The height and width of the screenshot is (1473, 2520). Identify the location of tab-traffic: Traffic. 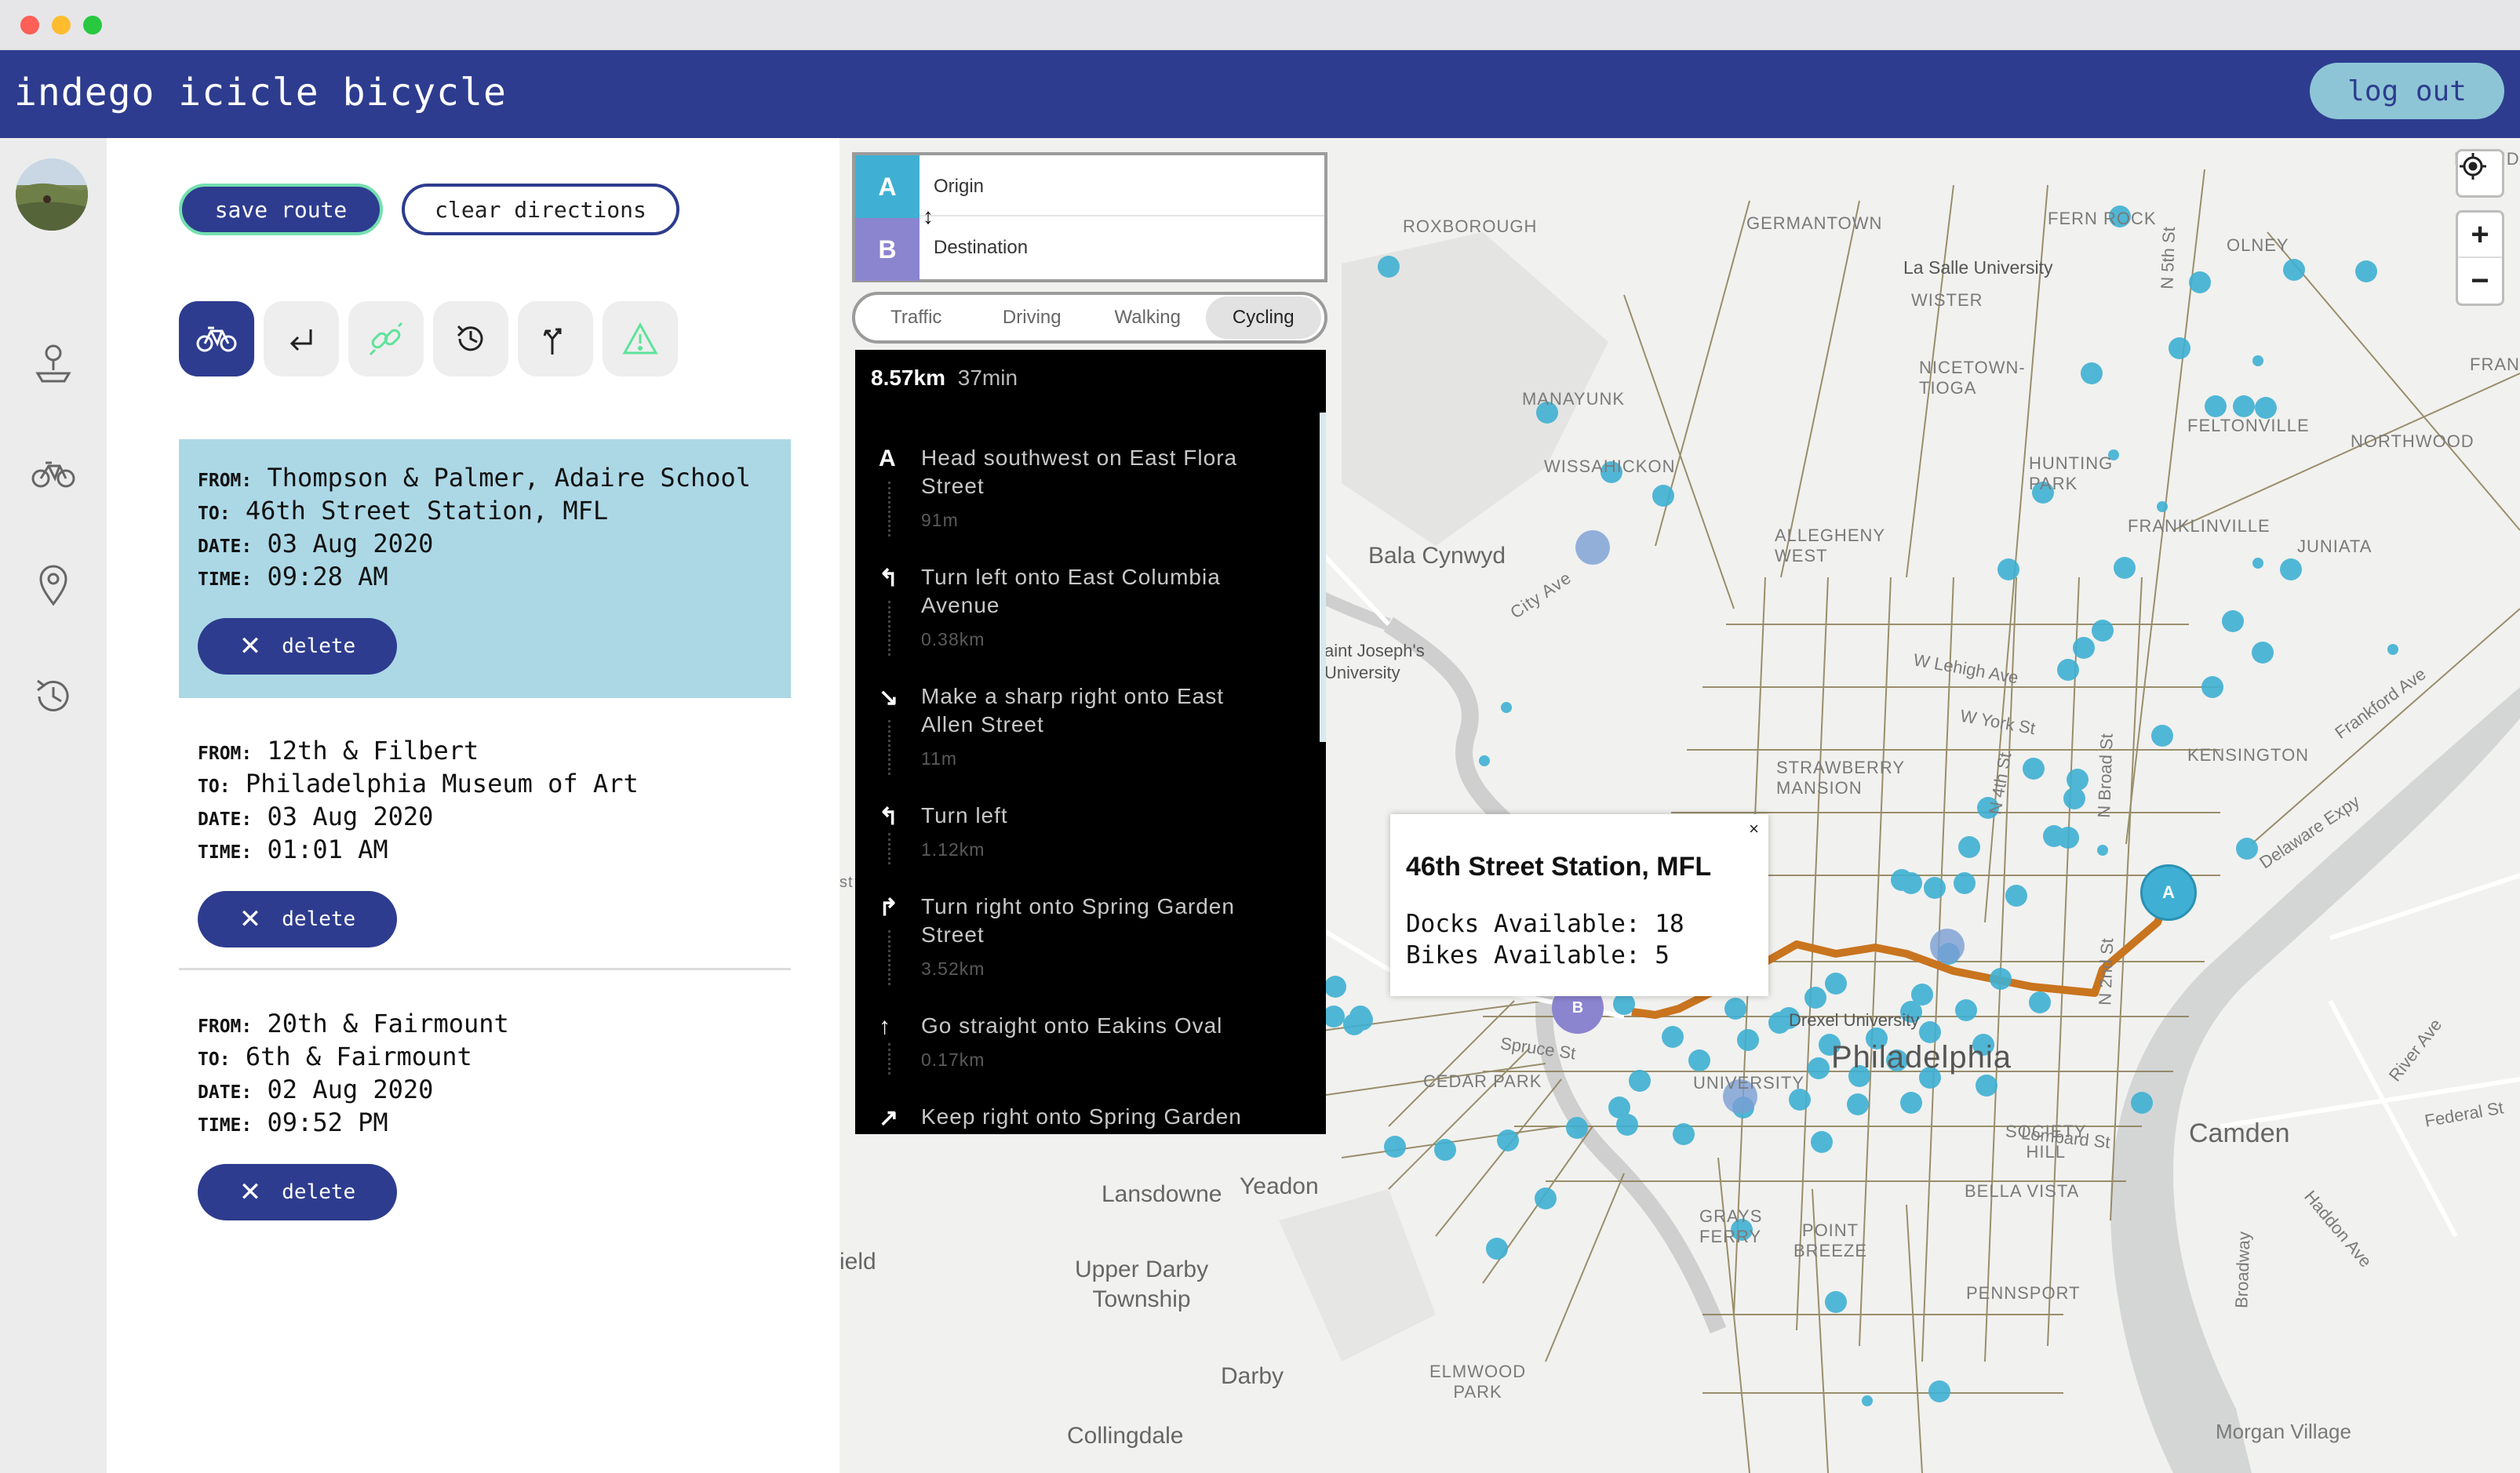
(916, 317).